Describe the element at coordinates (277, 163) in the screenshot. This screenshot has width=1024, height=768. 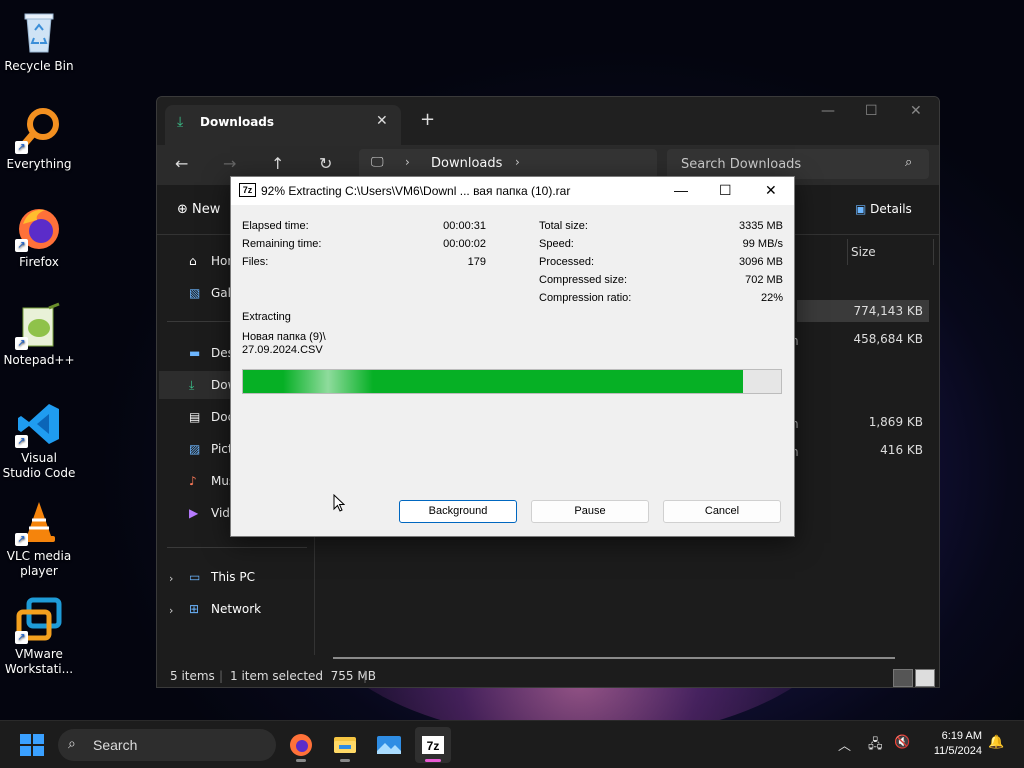
I see `up-button: ↑` at that location.